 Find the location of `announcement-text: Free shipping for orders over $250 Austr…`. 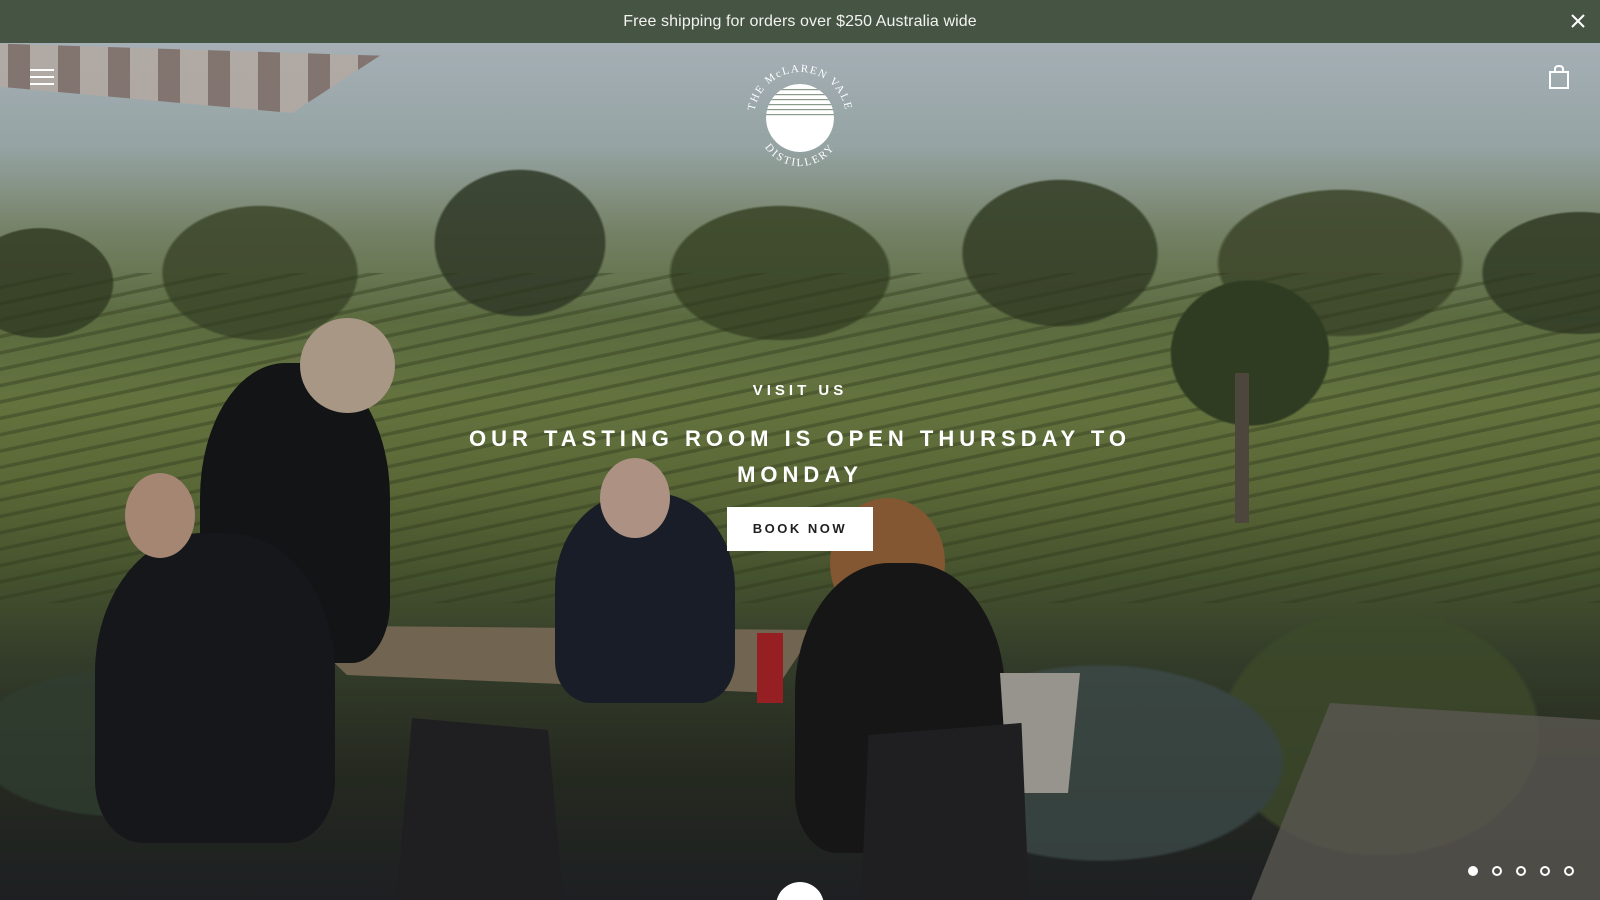

announcement-text: Free shipping for orders over $250 Austr… is located at coordinates (800, 21).